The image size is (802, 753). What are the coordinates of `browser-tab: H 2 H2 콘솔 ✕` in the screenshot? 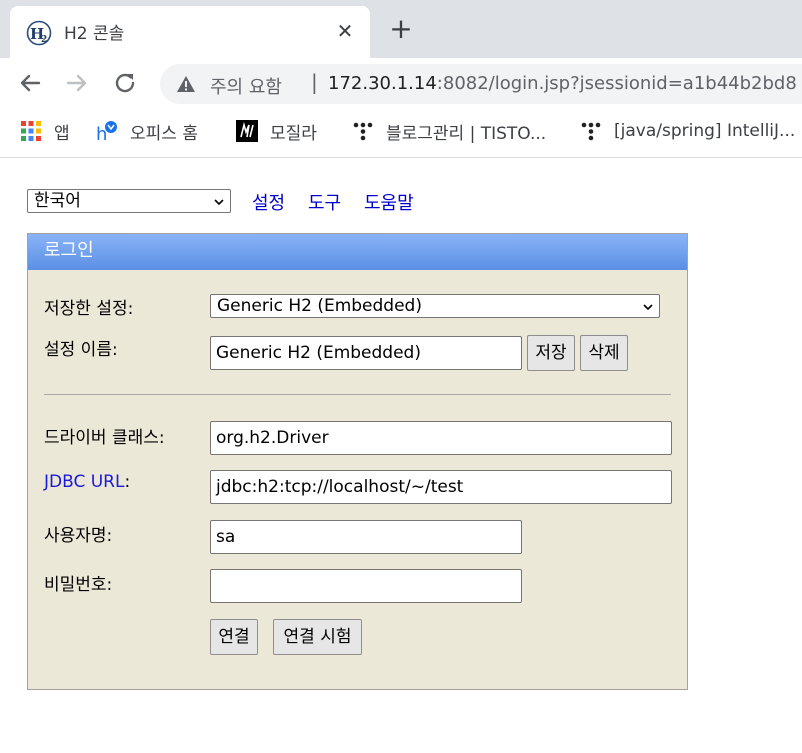 It's located at (190, 32).